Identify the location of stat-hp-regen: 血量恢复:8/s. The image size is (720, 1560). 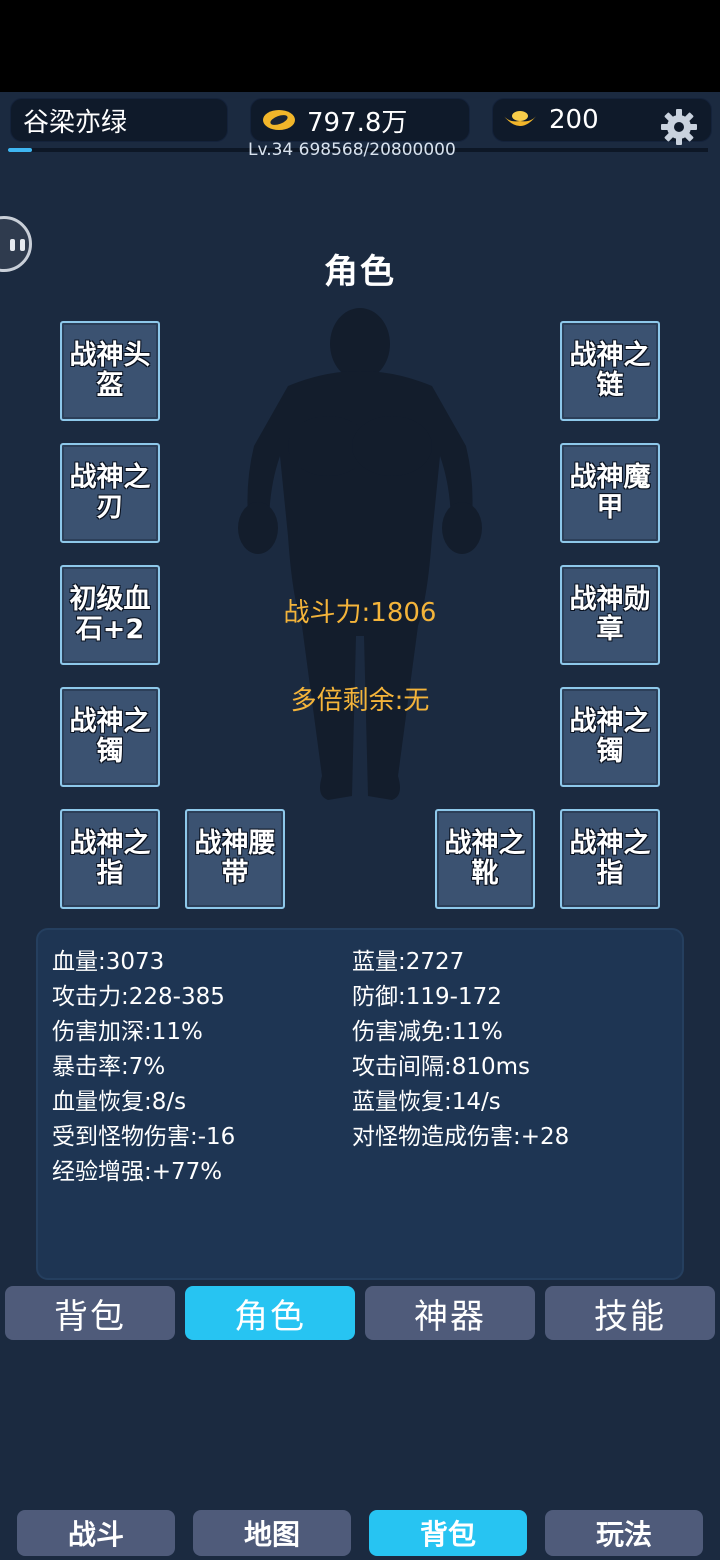
(119, 1102).